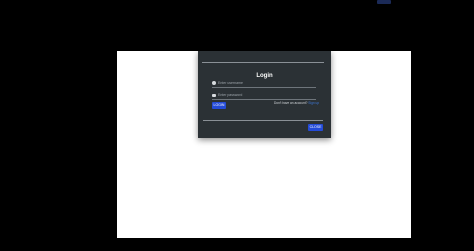 The height and width of the screenshot is (251, 474). I want to click on user-icon, so click(214, 83).